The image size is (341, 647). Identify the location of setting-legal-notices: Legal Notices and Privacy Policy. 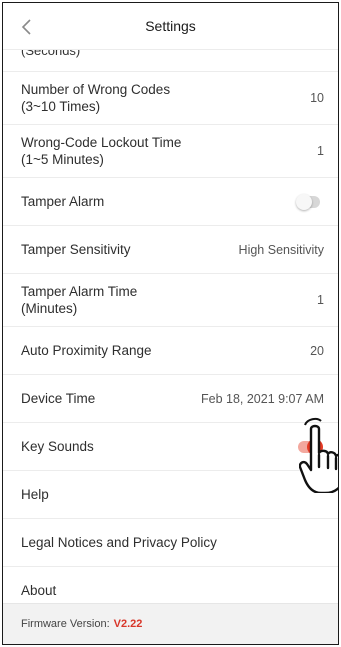
(170, 543).